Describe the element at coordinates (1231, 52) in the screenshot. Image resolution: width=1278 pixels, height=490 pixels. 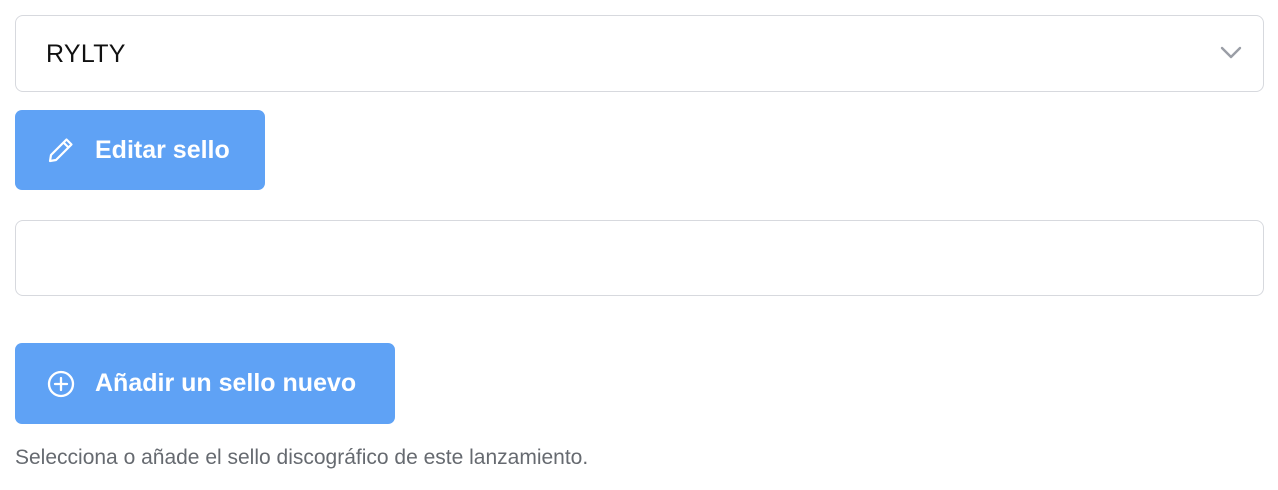
I see `chevron-down-icon` at that location.